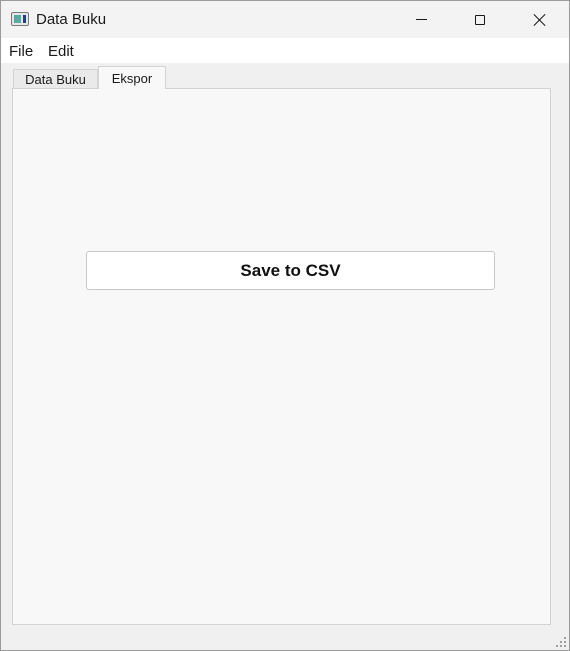 Image resolution: width=570 pixels, height=651 pixels. Describe the element at coordinates (20, 19) in the screenshot. I see `app-window-icon` at that location.